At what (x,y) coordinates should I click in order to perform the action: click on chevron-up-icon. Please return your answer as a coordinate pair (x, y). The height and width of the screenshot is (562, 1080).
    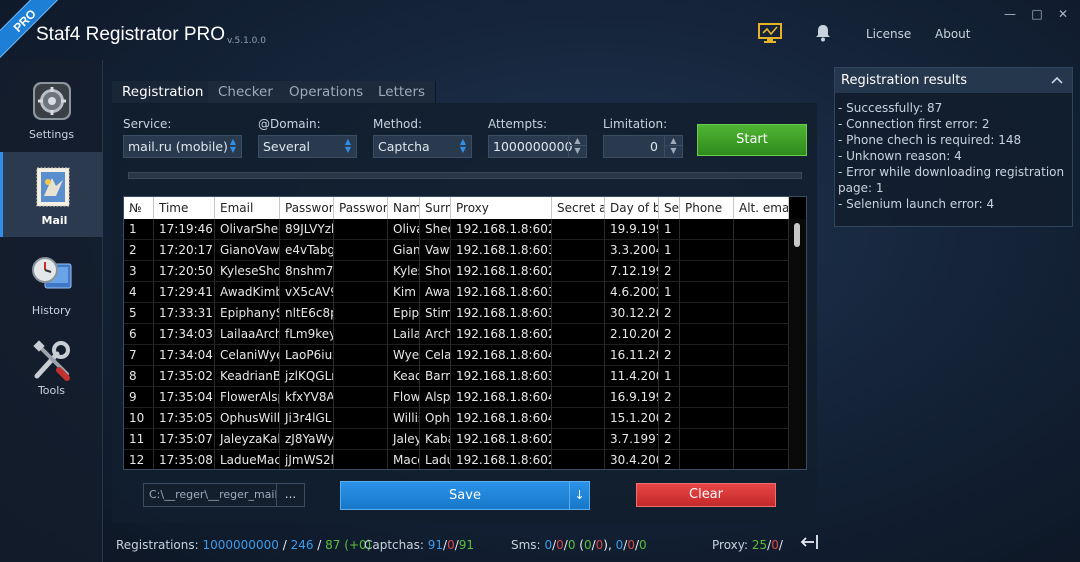
    Looking at the image, I should click on (1057, 80).